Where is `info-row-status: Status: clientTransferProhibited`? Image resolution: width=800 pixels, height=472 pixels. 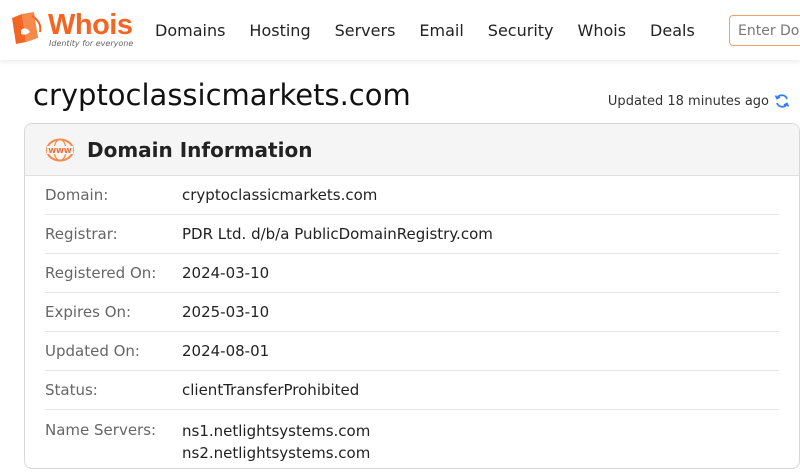 info-row-status: Status: clientTransferProhibited is located at coordinates (412, 390).